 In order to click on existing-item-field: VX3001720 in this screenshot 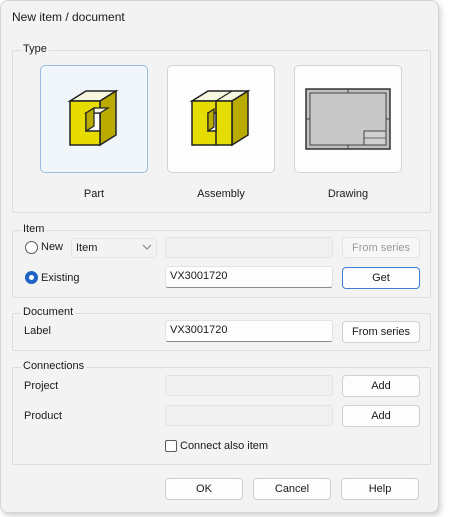, I will do `click(249, 277)`.